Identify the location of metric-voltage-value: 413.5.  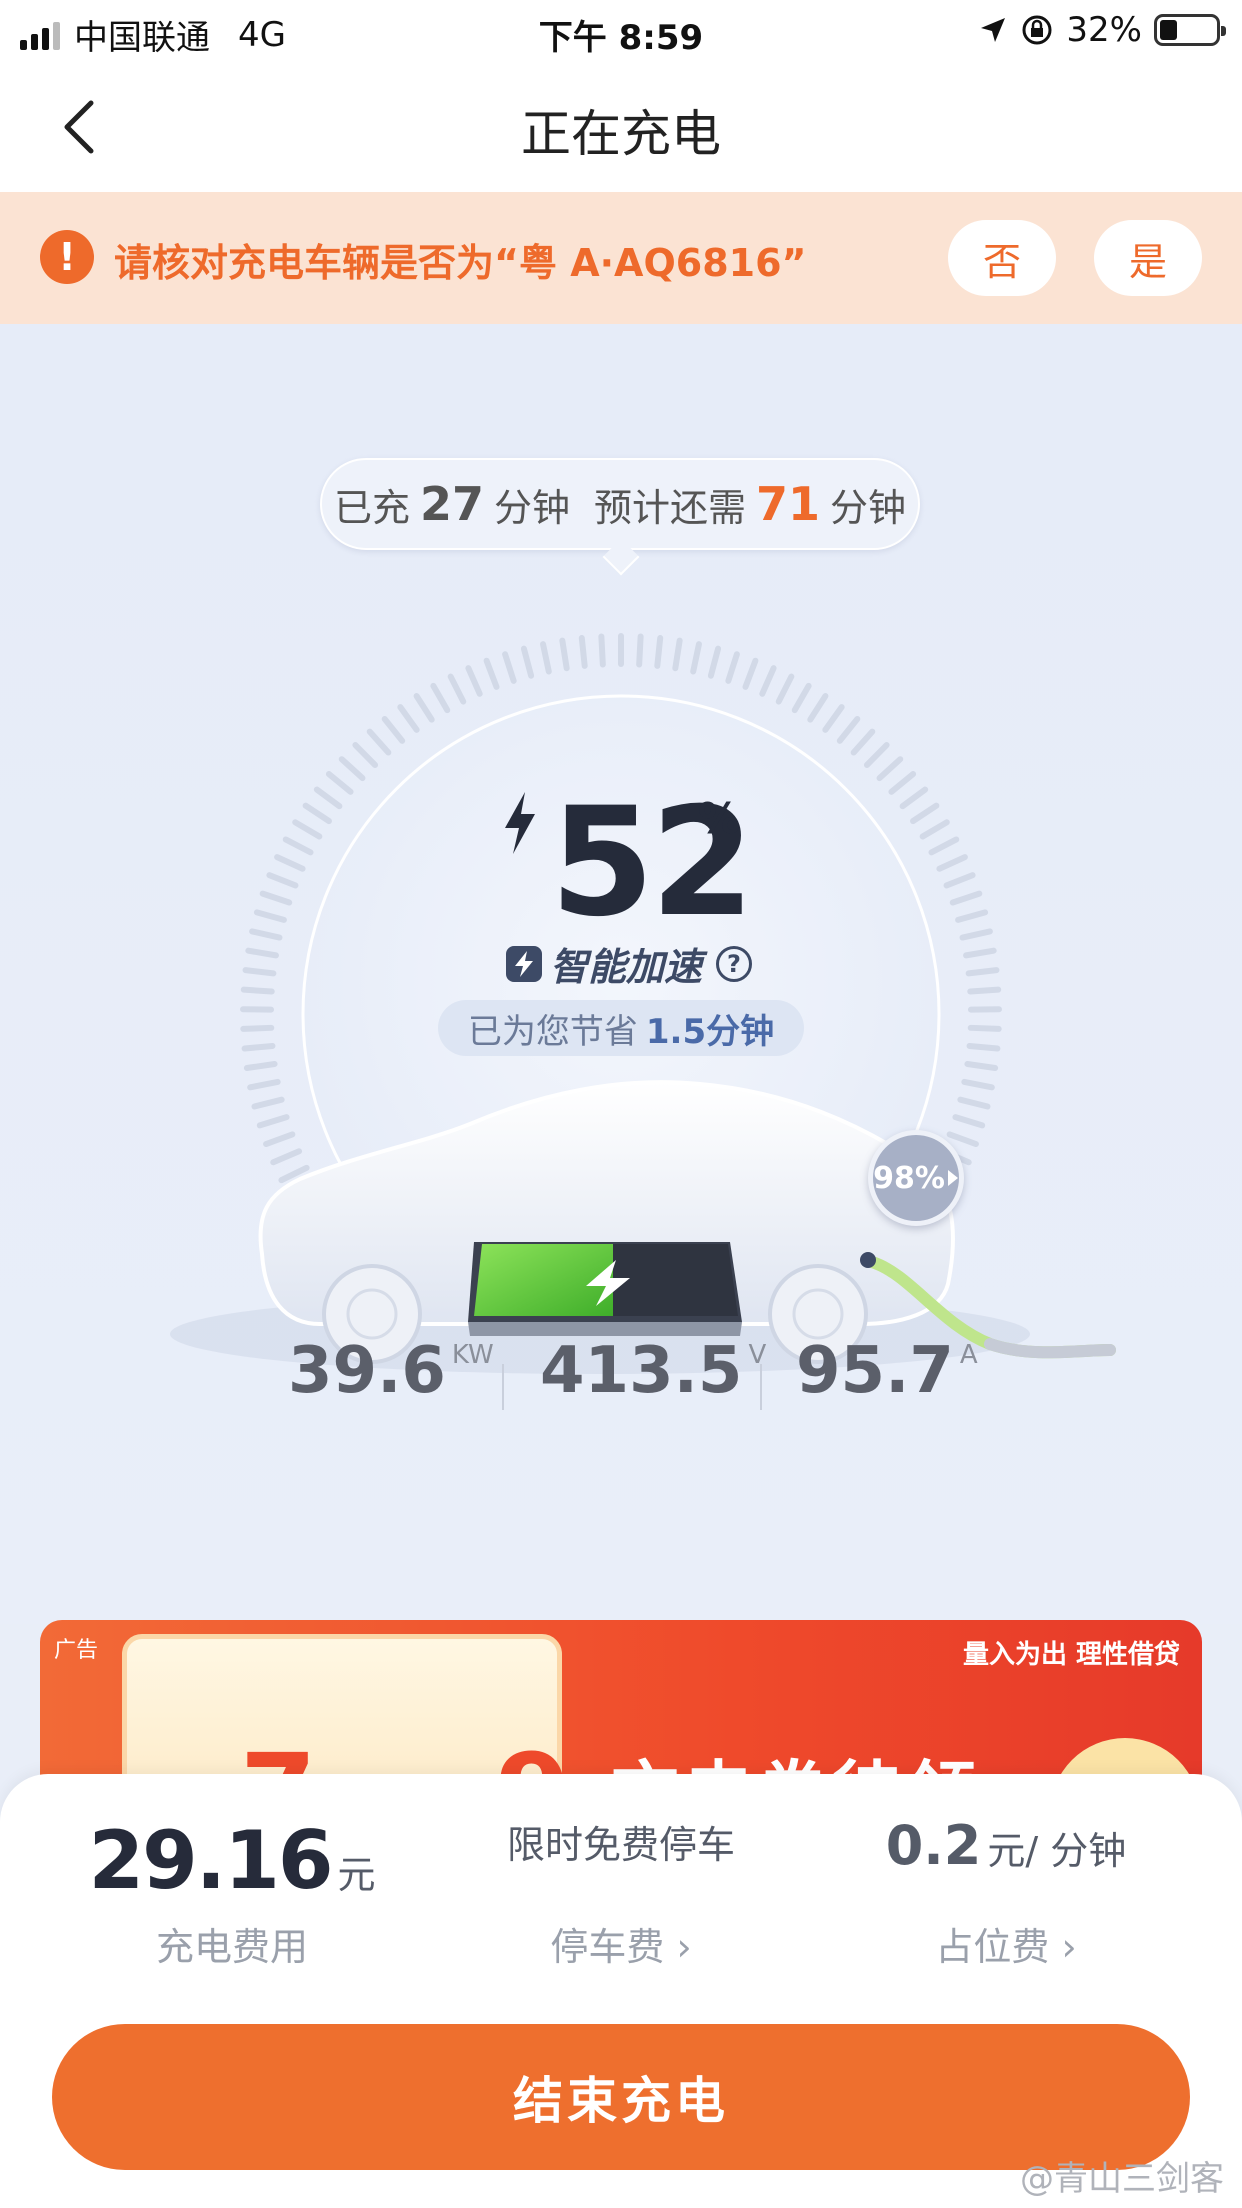
(641, 1371).